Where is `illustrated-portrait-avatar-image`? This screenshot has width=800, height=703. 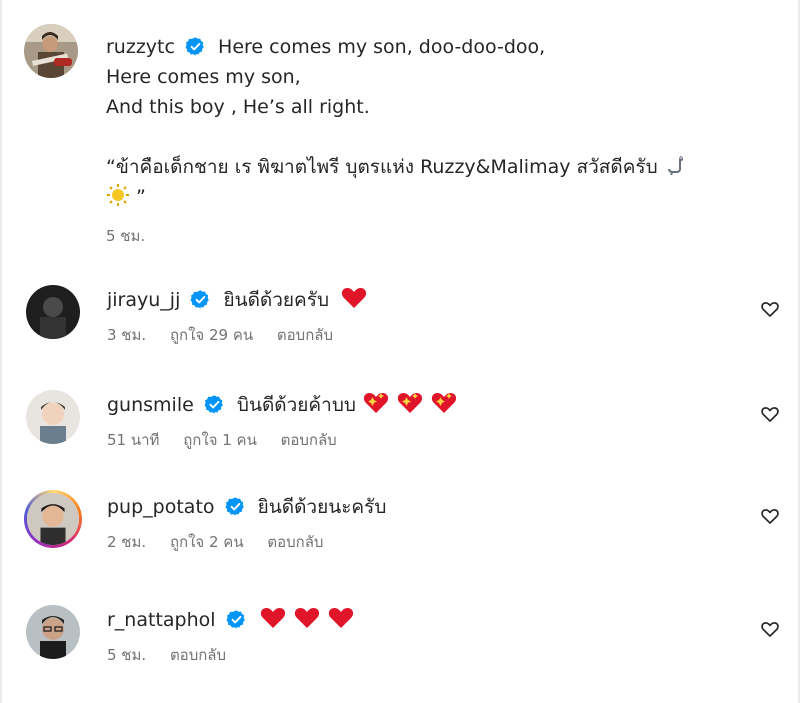 illustrated-portrait-avatar-image is located at coordinates (53, 417).